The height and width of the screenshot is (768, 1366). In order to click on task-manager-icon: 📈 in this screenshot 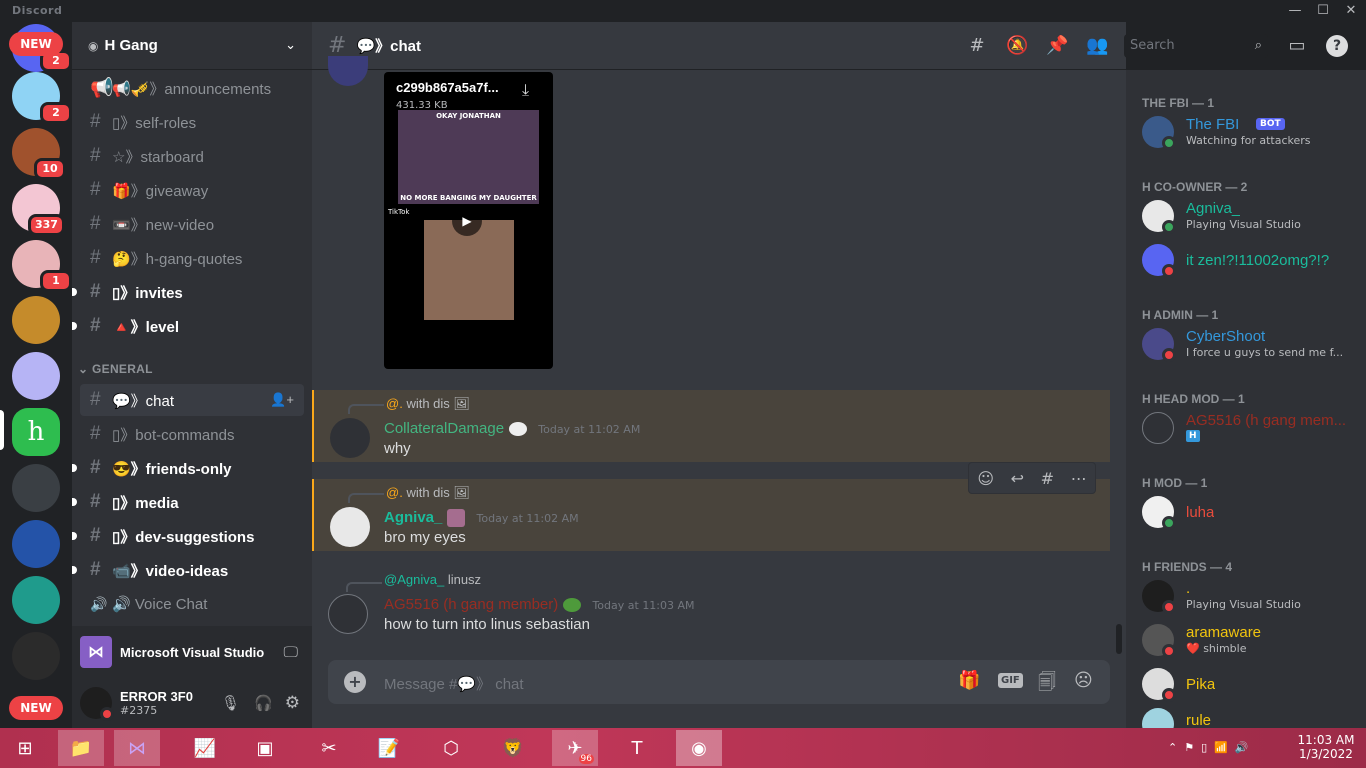, I will do `click(205, 748)`.